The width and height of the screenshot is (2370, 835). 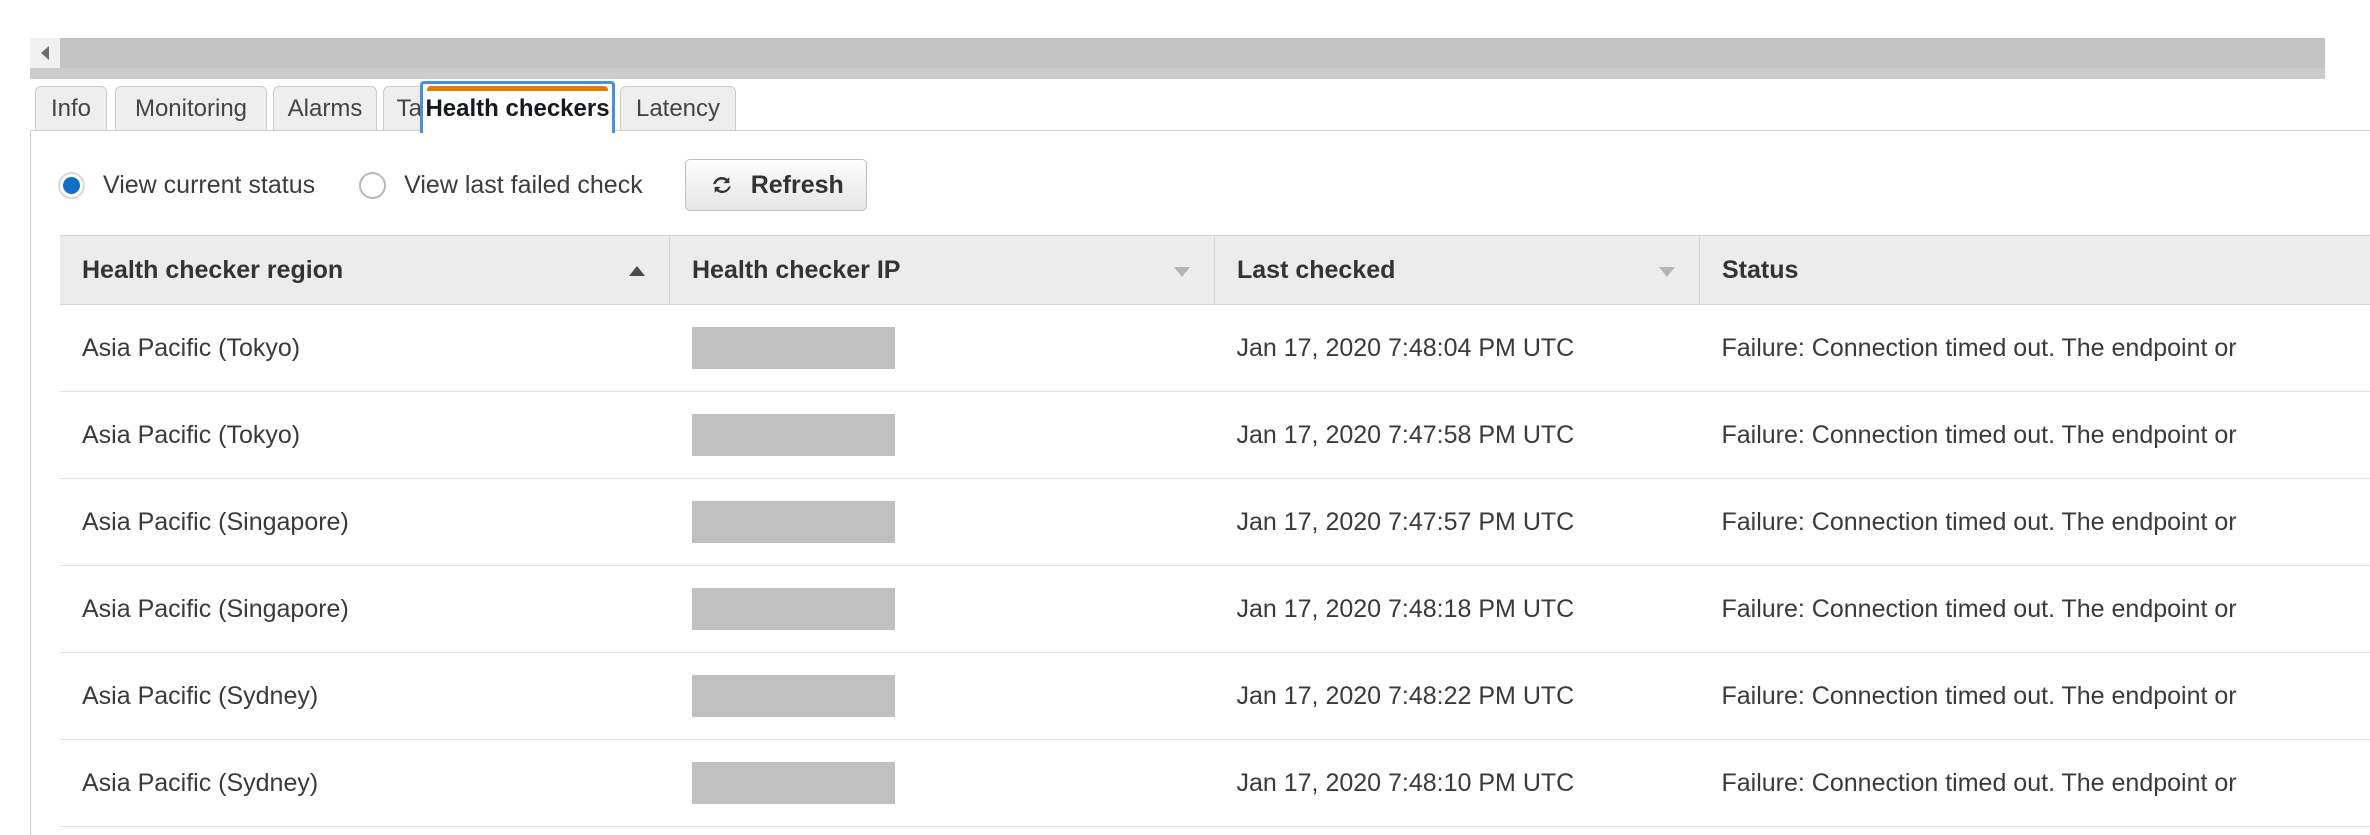 I want to click on column-header-health-checker-ip: Health checker IP, so click(x=942, y=270).